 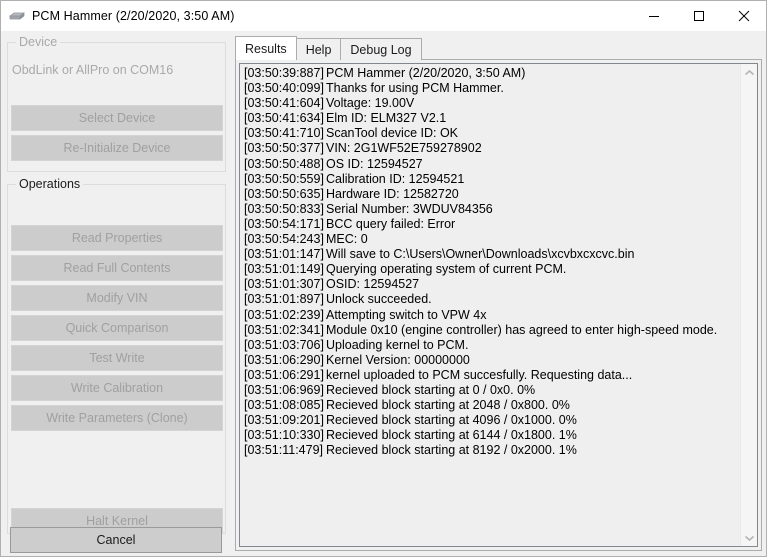 What do you see at coordinates (492, 133) in the screenshot?
I see `log-line: [03:50:41:710] ScanTool device ID: OK` at bounding box center [492, 133].